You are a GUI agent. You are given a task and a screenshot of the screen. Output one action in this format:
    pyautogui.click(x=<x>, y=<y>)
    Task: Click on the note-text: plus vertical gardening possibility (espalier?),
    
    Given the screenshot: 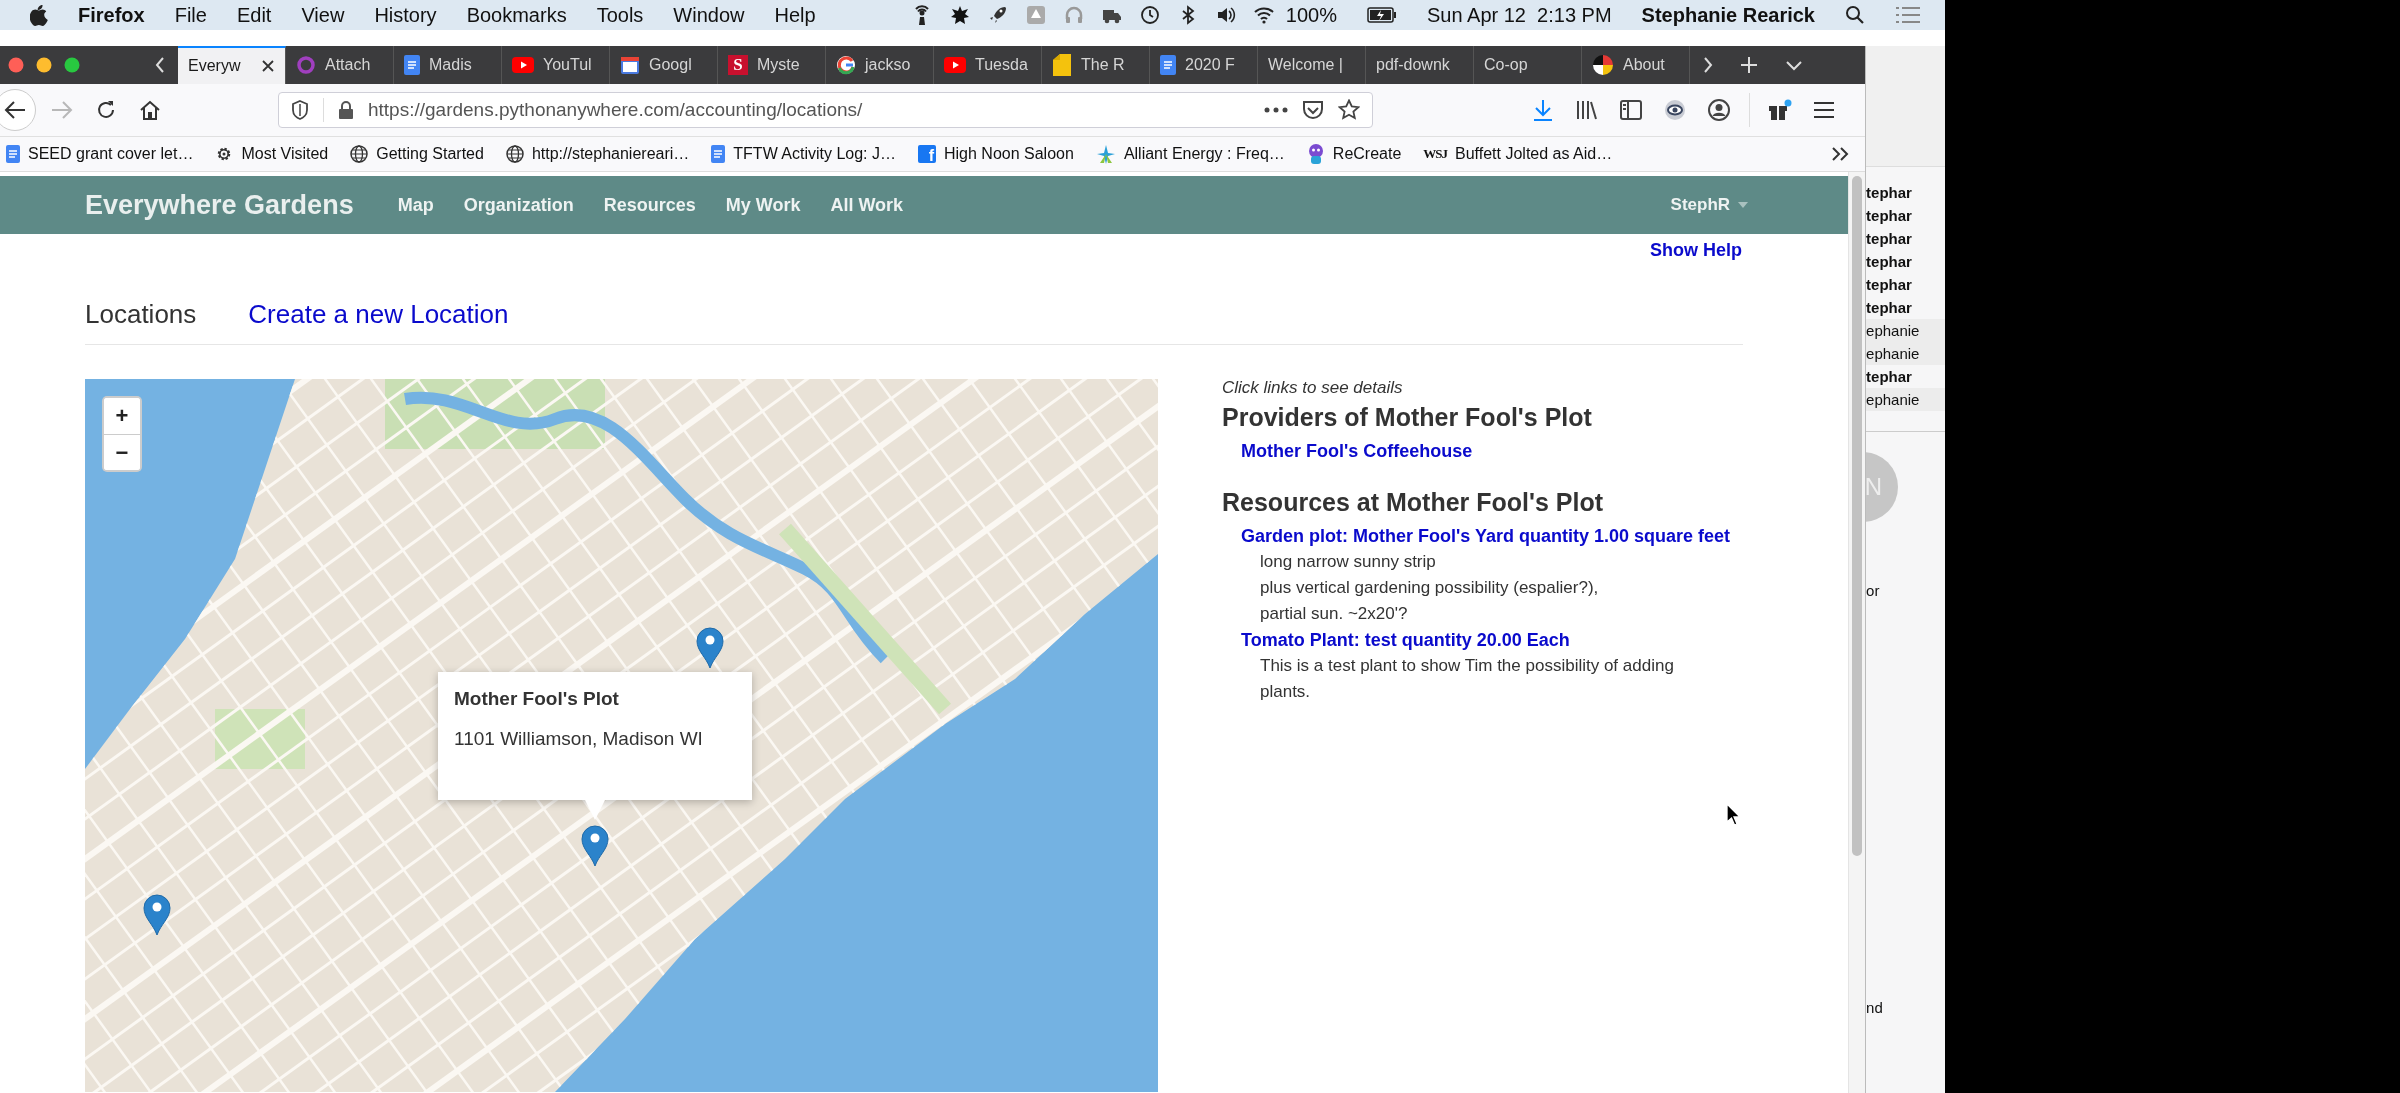 What is the action you would take?
    pyautogui.click(x=1429, y=588)
    